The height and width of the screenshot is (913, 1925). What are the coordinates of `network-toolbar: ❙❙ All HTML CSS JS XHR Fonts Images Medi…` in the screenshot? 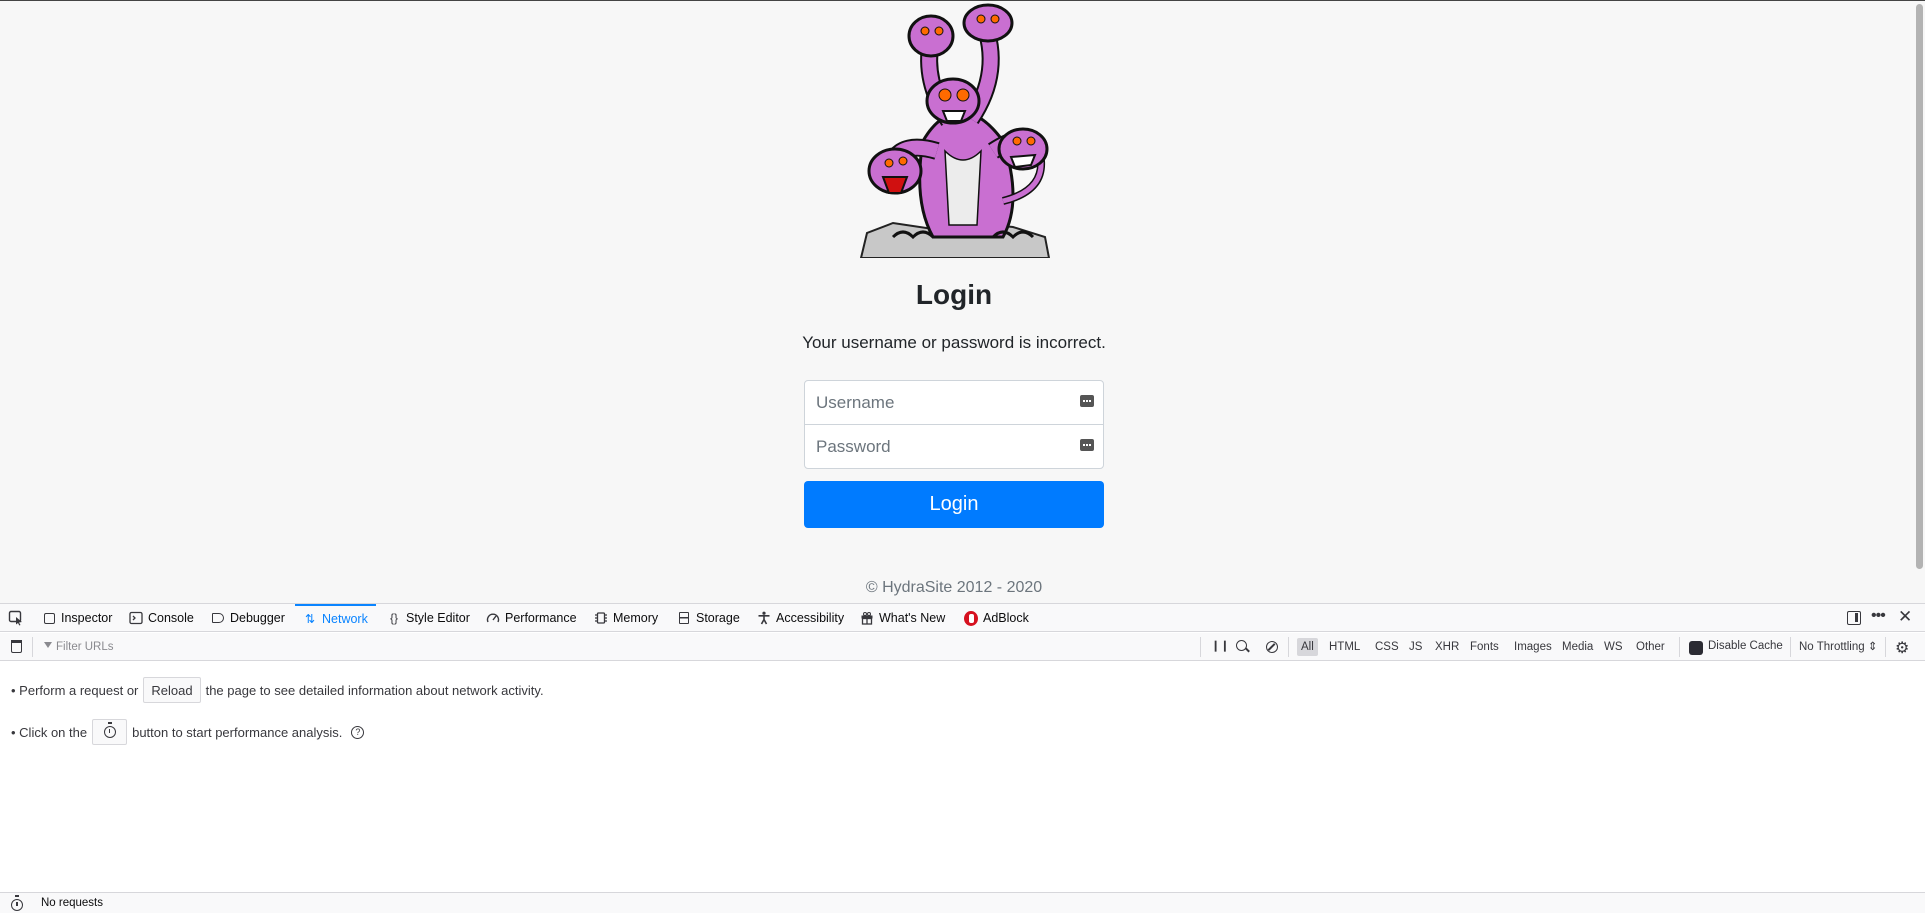 It's located at (962, 647).